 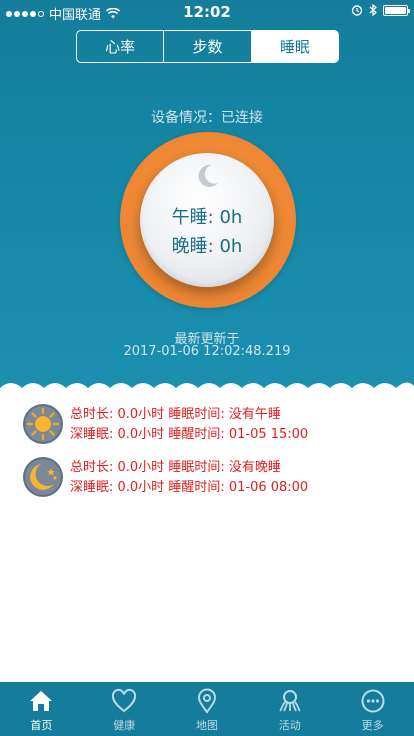 What do you see at coordinates (189, 487) in the screenshot?
I see `record-detail: 深睡眠: 0.0小时 睡醒时间: 01-06 08:00` at bounding box center [189, 487].